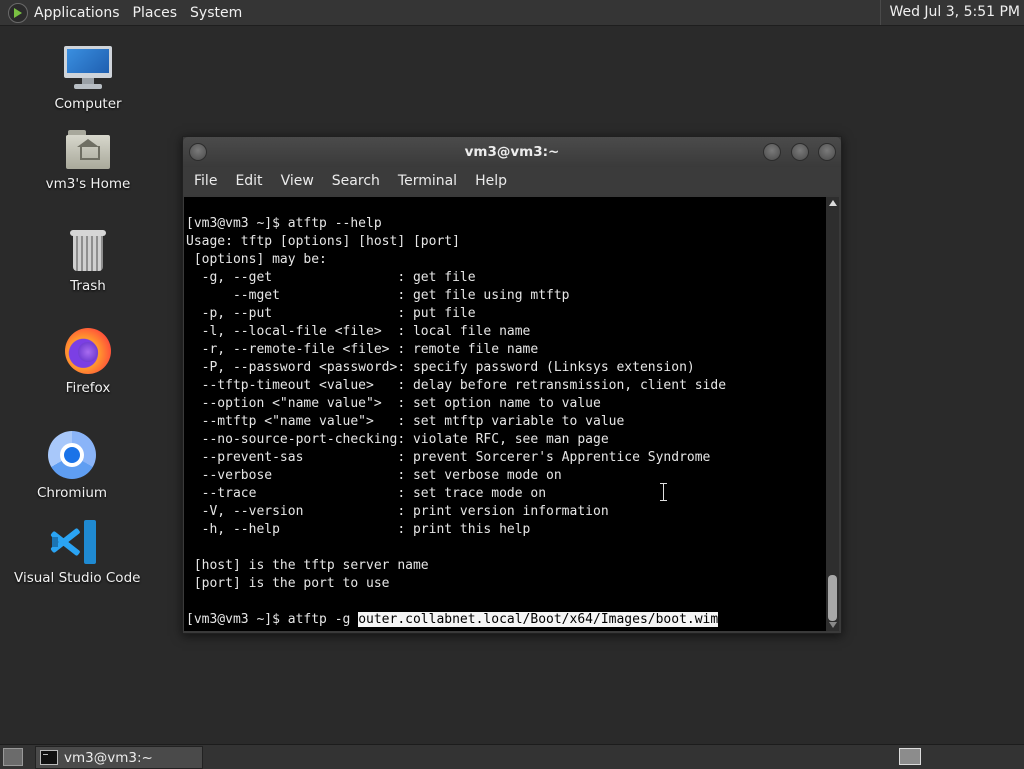 The image size is (1024, 769). Describe the element at coordinates (88, 388) in the screenshot. I see `desktop-icon-label: Firefox` at that location.